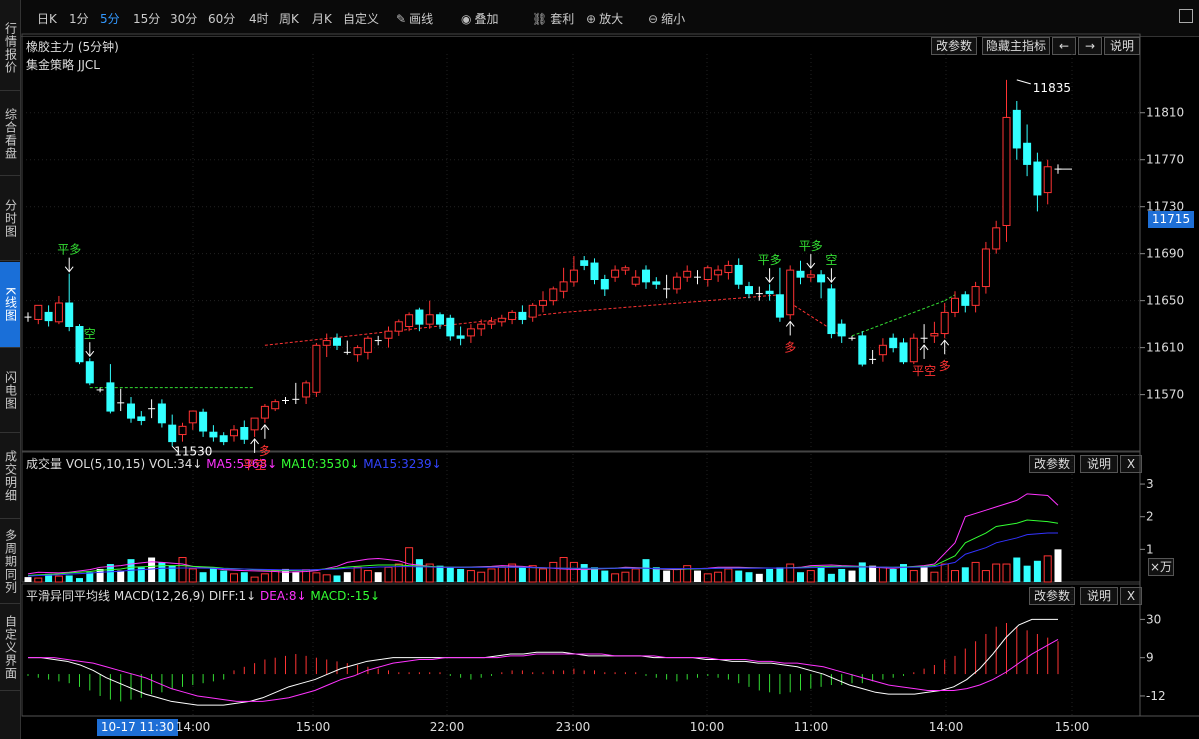 This screenshot has height=739, width=1199. I want to click on price-axis-label: 11570, so click(1165, 395).